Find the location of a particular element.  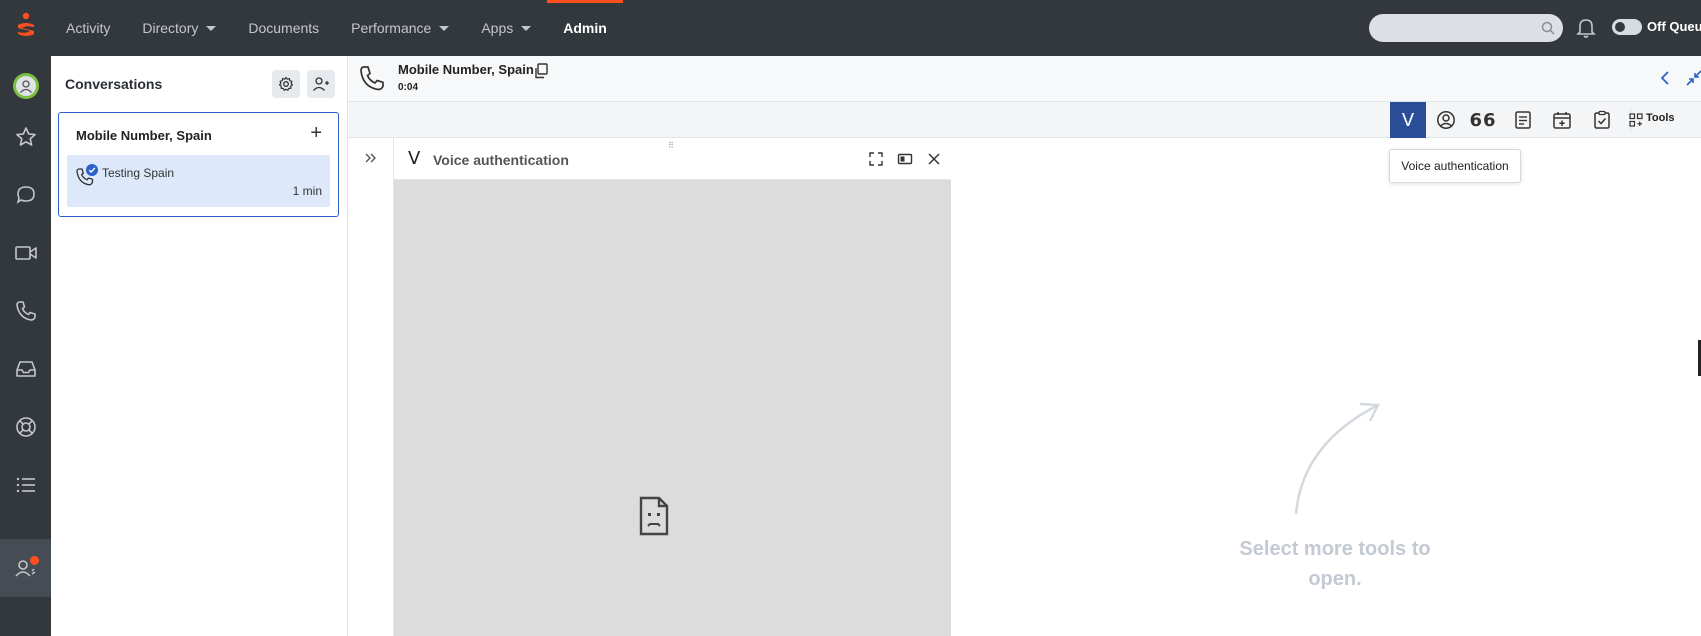

panel-side-strip is located at coordinates (371, 387).